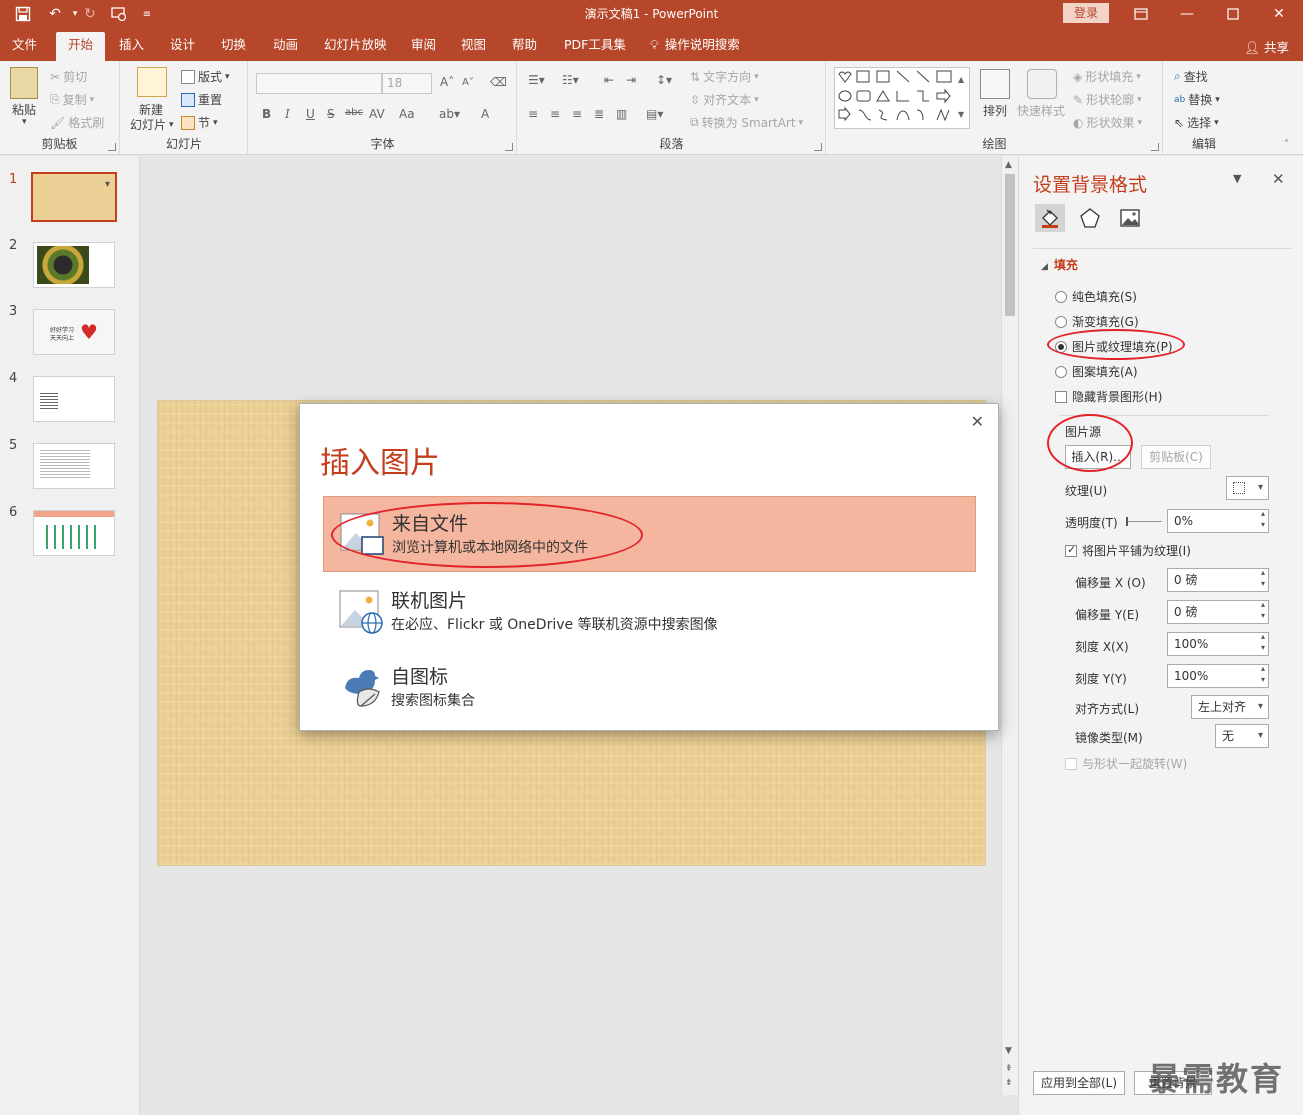 Image resolution: width=1303 pixels, height=1115 pixels. Describe the element at coordinates (1230, 707) in the screenshot. I see `alignment-dropdown: 左上对齐` at that location.